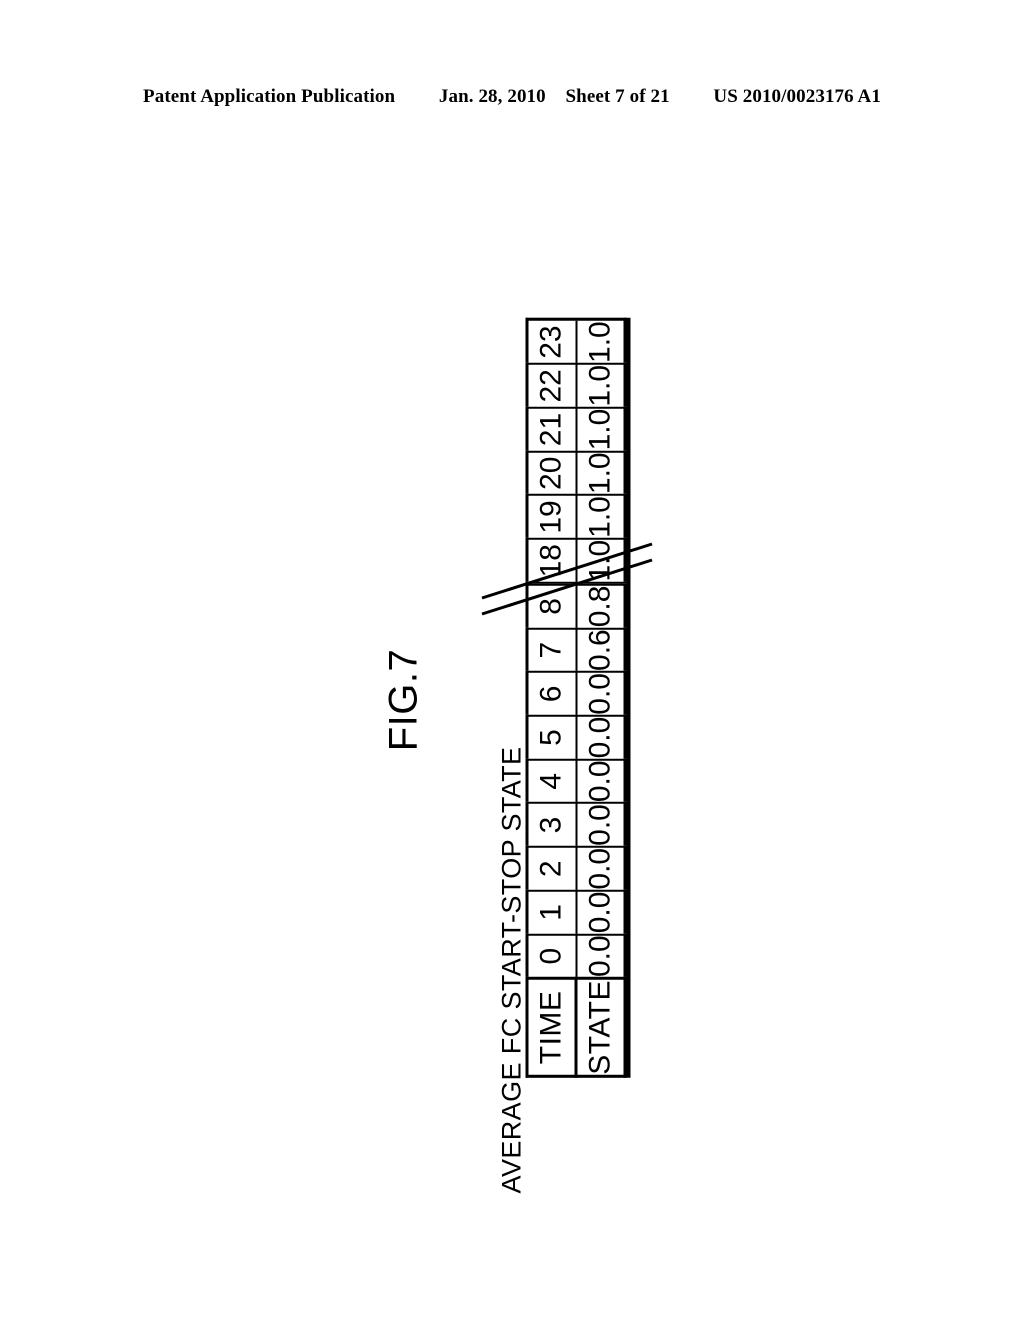  Describe the element at coordinates (551, 956) in the screenshot. I see `cell-time-0: 0` at that location.